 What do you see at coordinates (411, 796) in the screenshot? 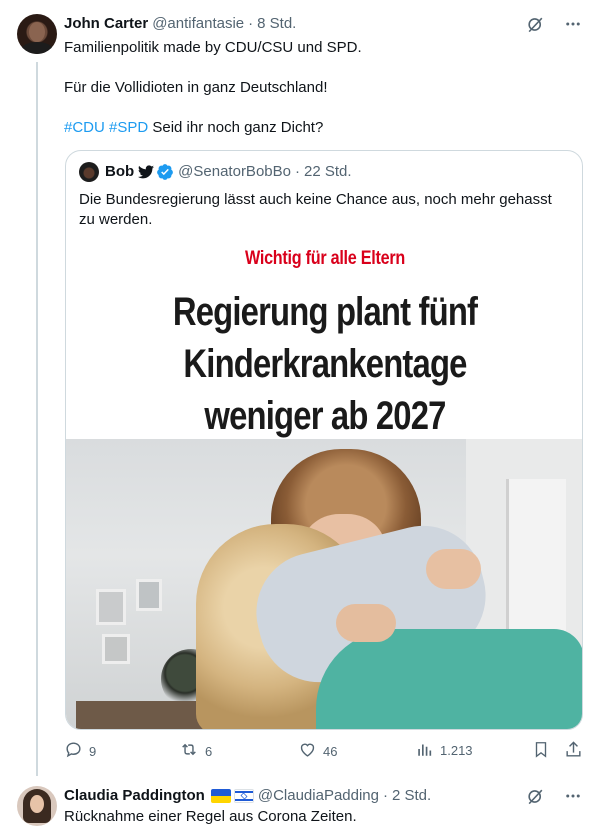
I see `timestamp: 2 Std.` at bounding box center [411, 796].